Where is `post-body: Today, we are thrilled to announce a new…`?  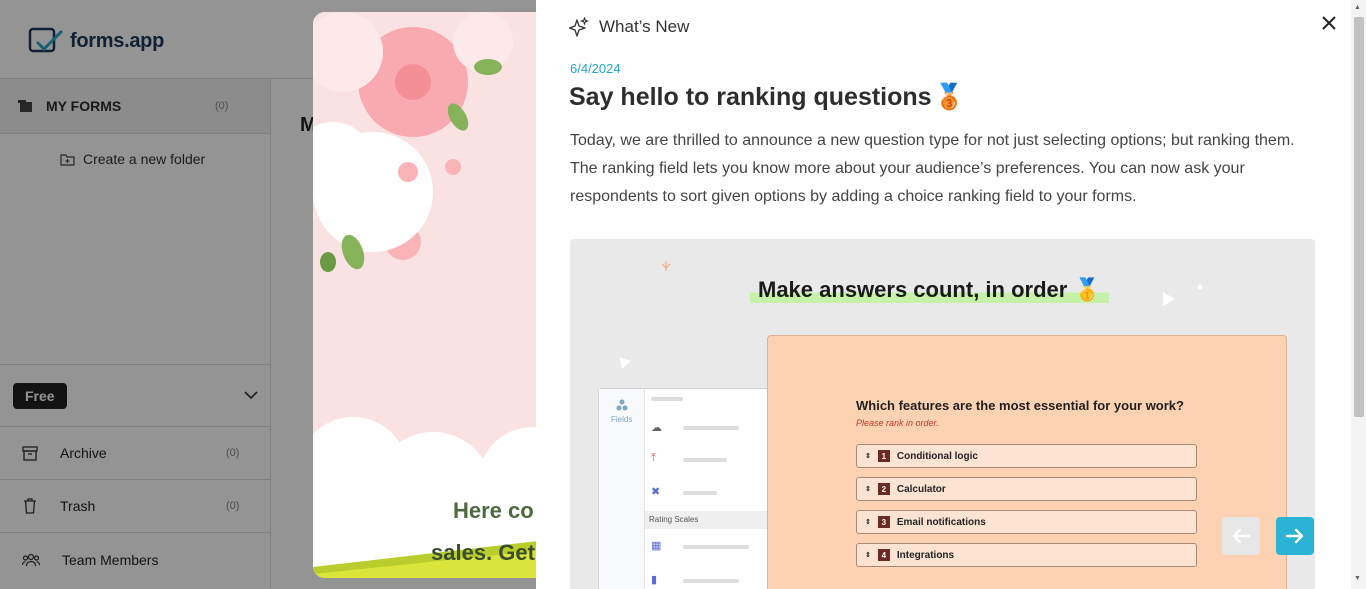 post-body: Today, we are thrilled to announce a new… is located at coordinates (945, 169).